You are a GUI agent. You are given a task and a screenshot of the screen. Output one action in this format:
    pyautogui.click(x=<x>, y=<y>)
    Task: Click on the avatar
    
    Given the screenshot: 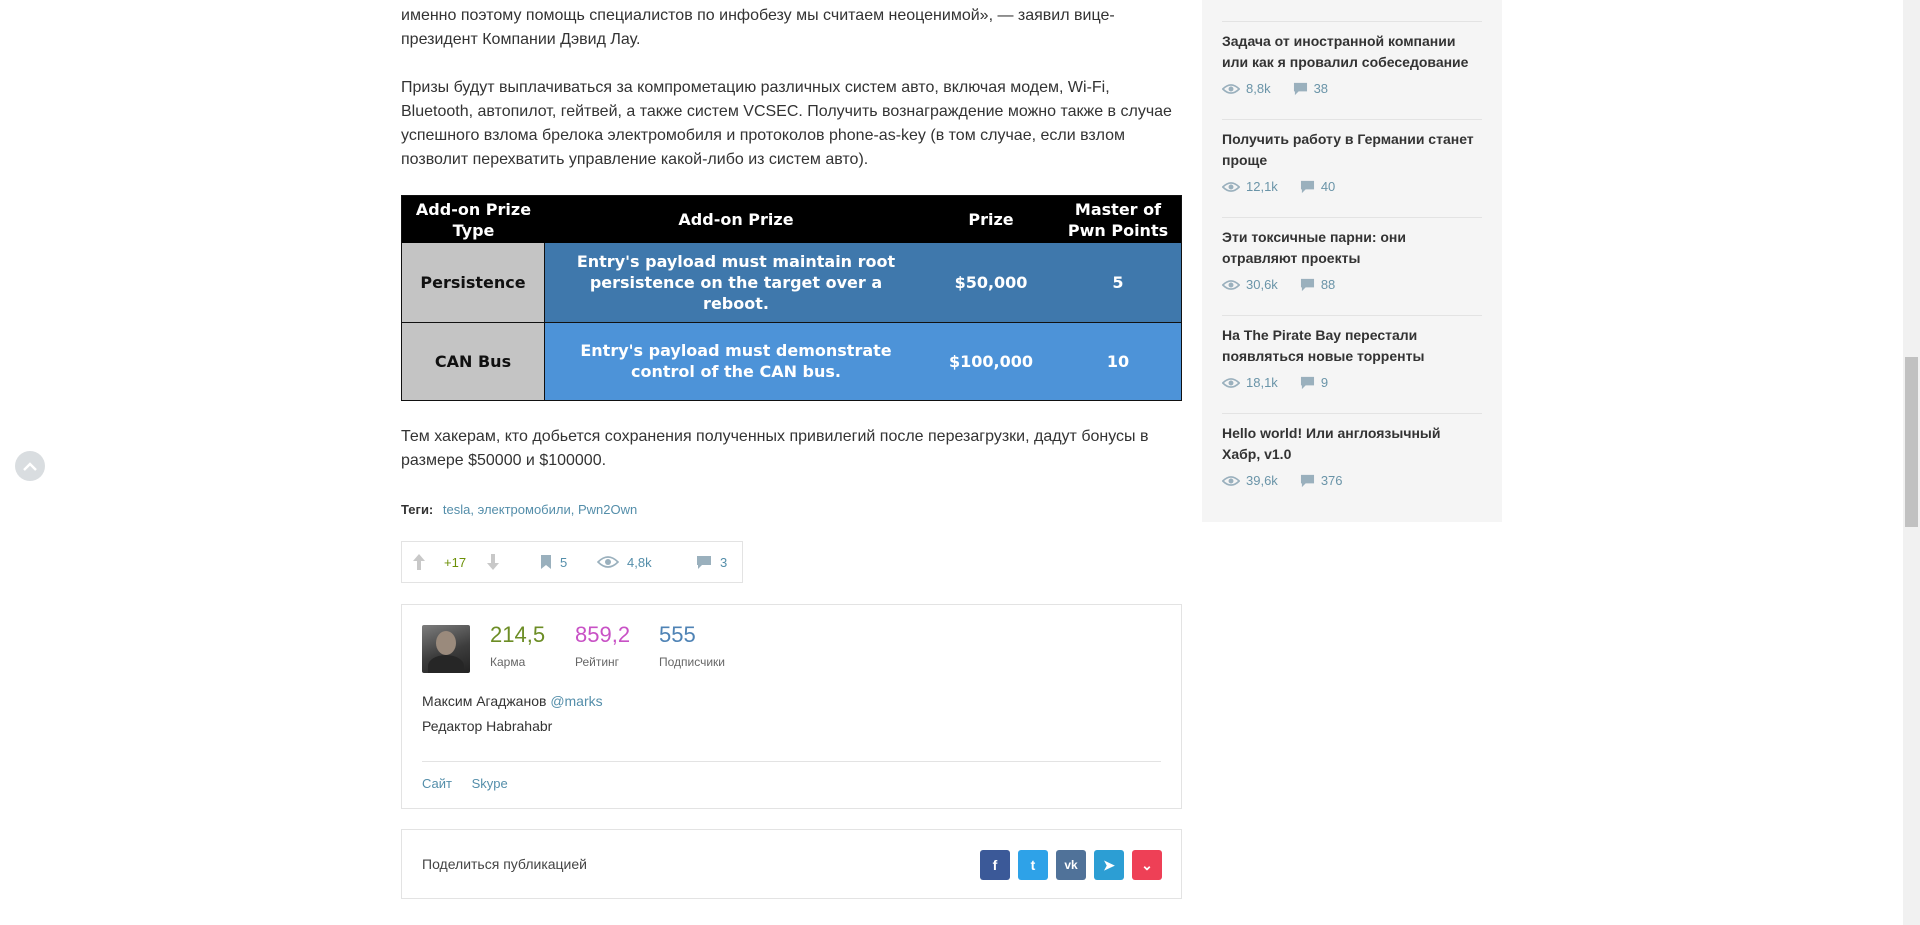 What is the action you would take?
    pyautogui.click(x=446, y=649)
    